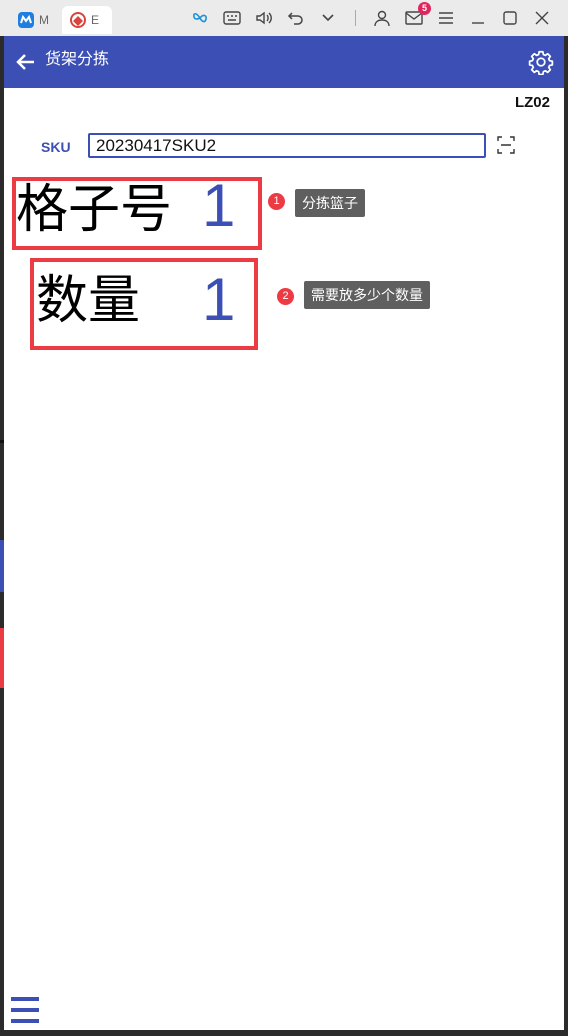  What do you see at coordinates (219, 205) in the screenshot?
I see `slot-value: 1` at bounding box center [219, 205].